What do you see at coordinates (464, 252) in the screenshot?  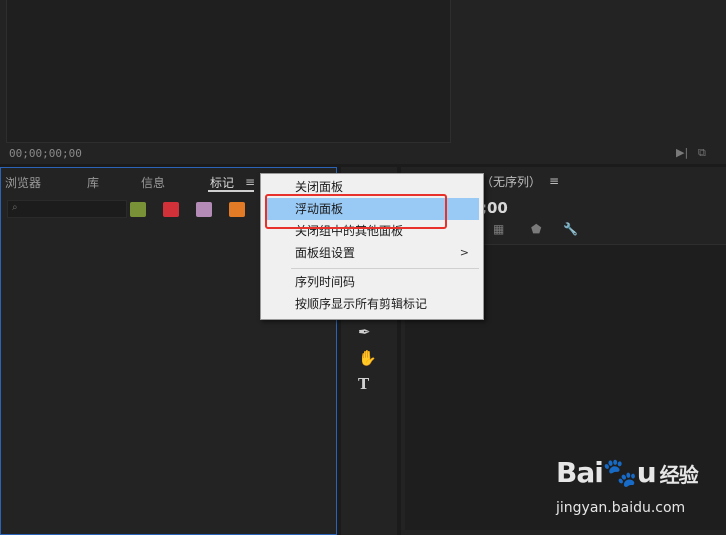 I see `chevron-right-icon: >` at bounding box center [464, 252].